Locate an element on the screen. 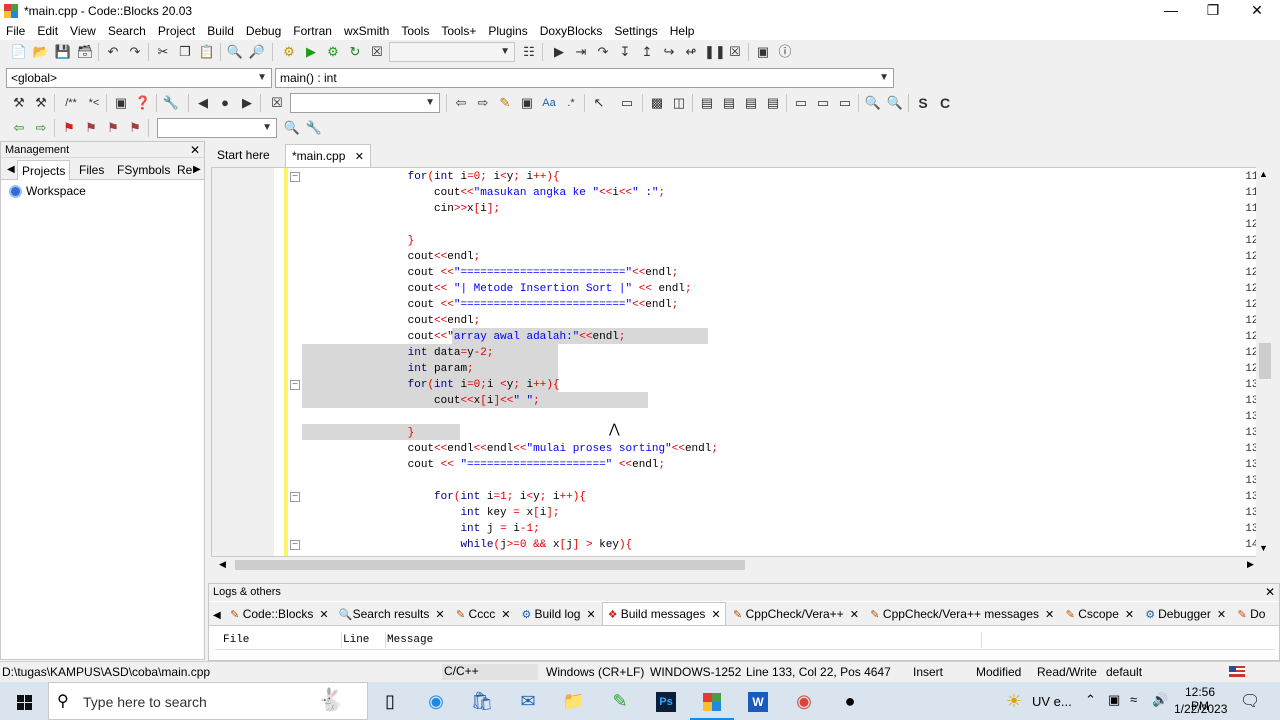 Image resolution: width=1280 pixels, height=720 pixels. forward-icon: ⇨ is located at coordinates (483, 103).